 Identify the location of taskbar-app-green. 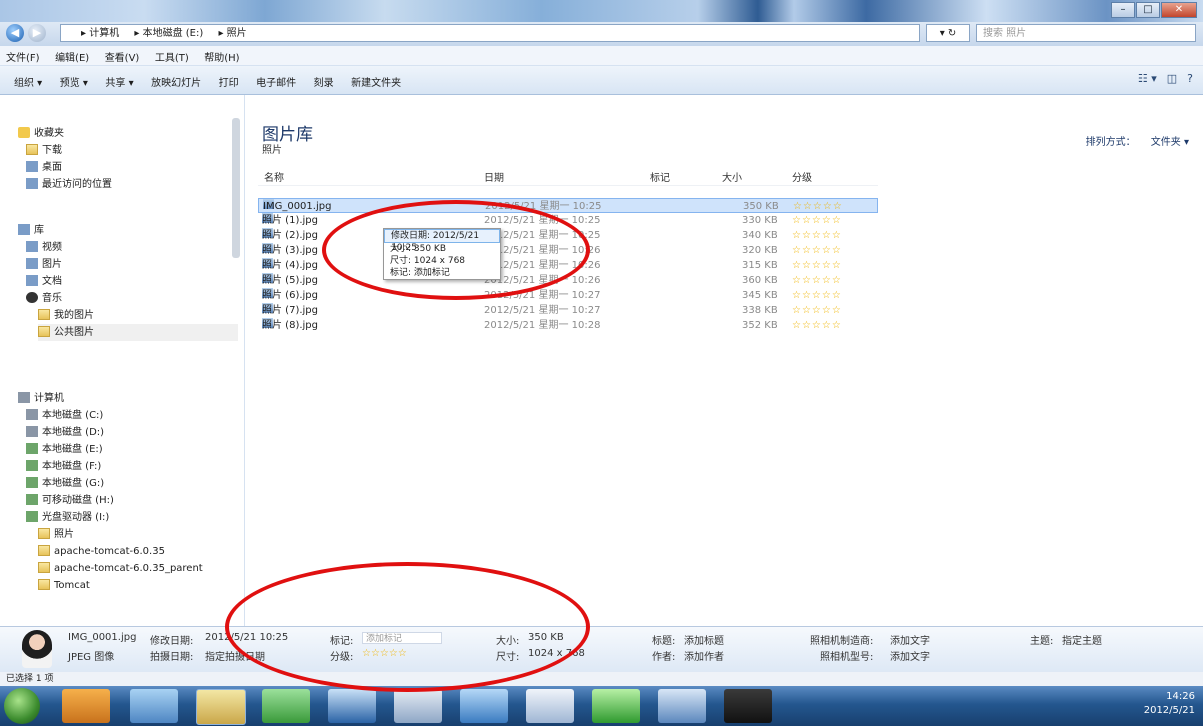
(286, 706).